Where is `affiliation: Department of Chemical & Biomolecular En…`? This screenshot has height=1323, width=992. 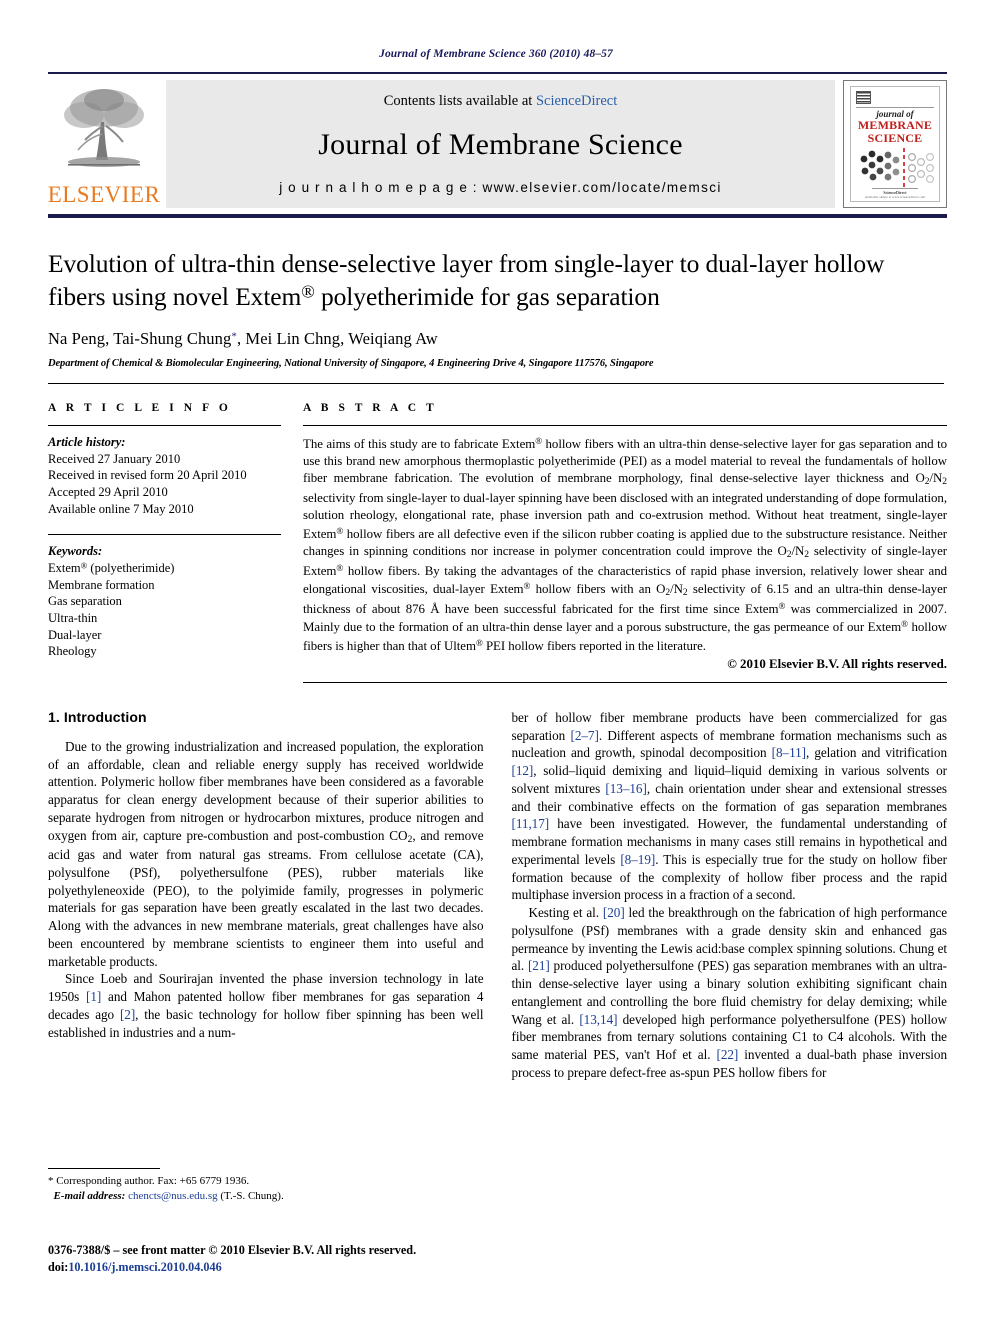 affiliation: Department of Chemical & Biomolecular En… is located at coordinates (351, 363).